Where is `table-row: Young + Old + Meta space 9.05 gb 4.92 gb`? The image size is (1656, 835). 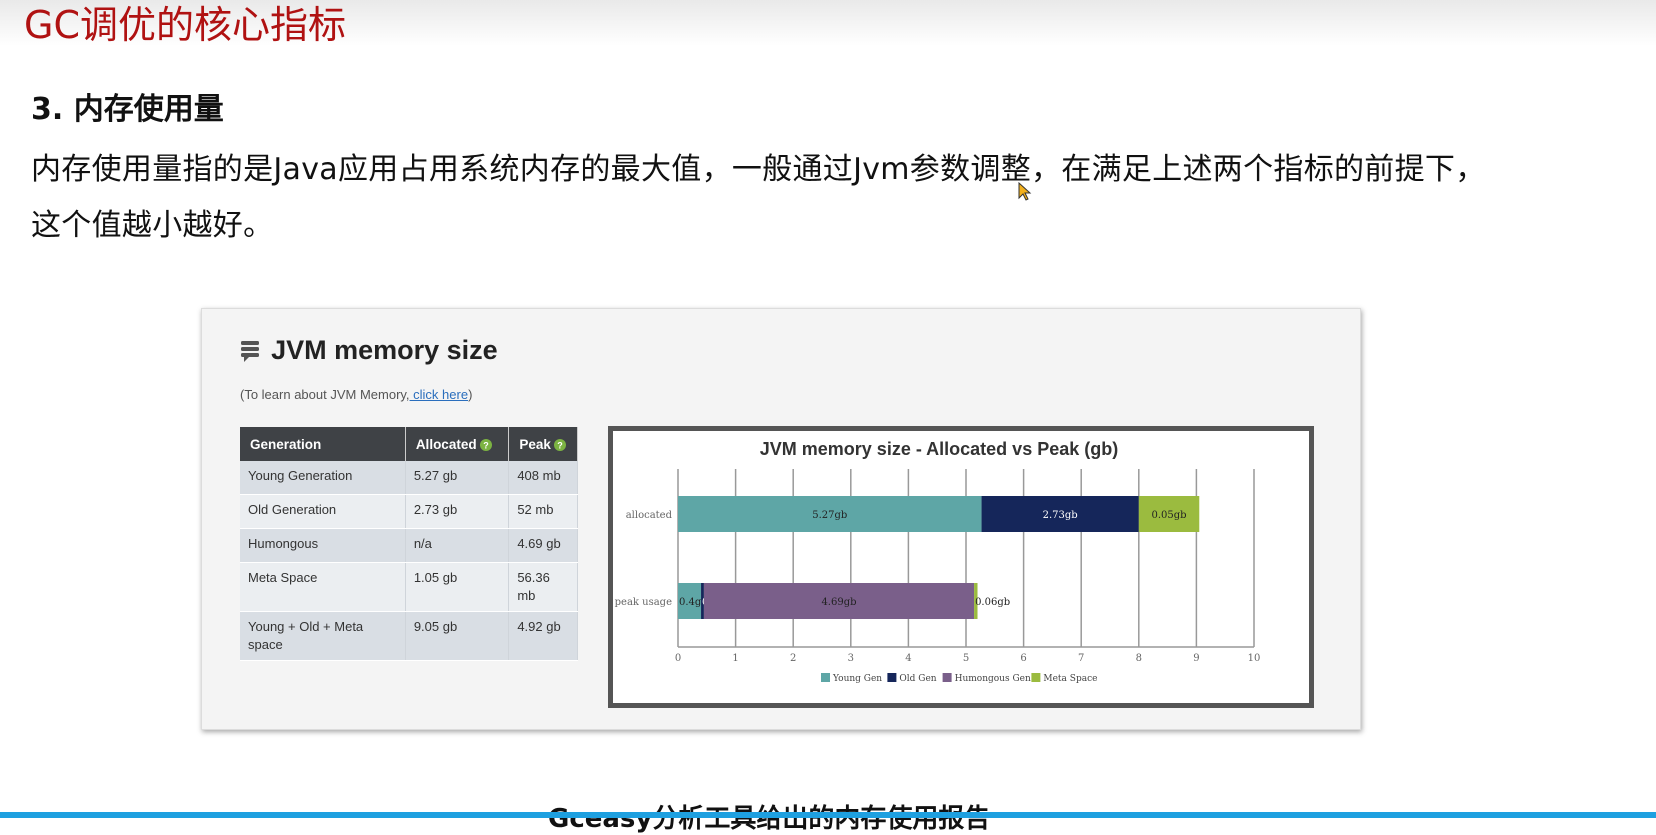 table-row: Young + Old + Meta space 9.05 gb 4.92 gb is located at coordinates (409, 636).